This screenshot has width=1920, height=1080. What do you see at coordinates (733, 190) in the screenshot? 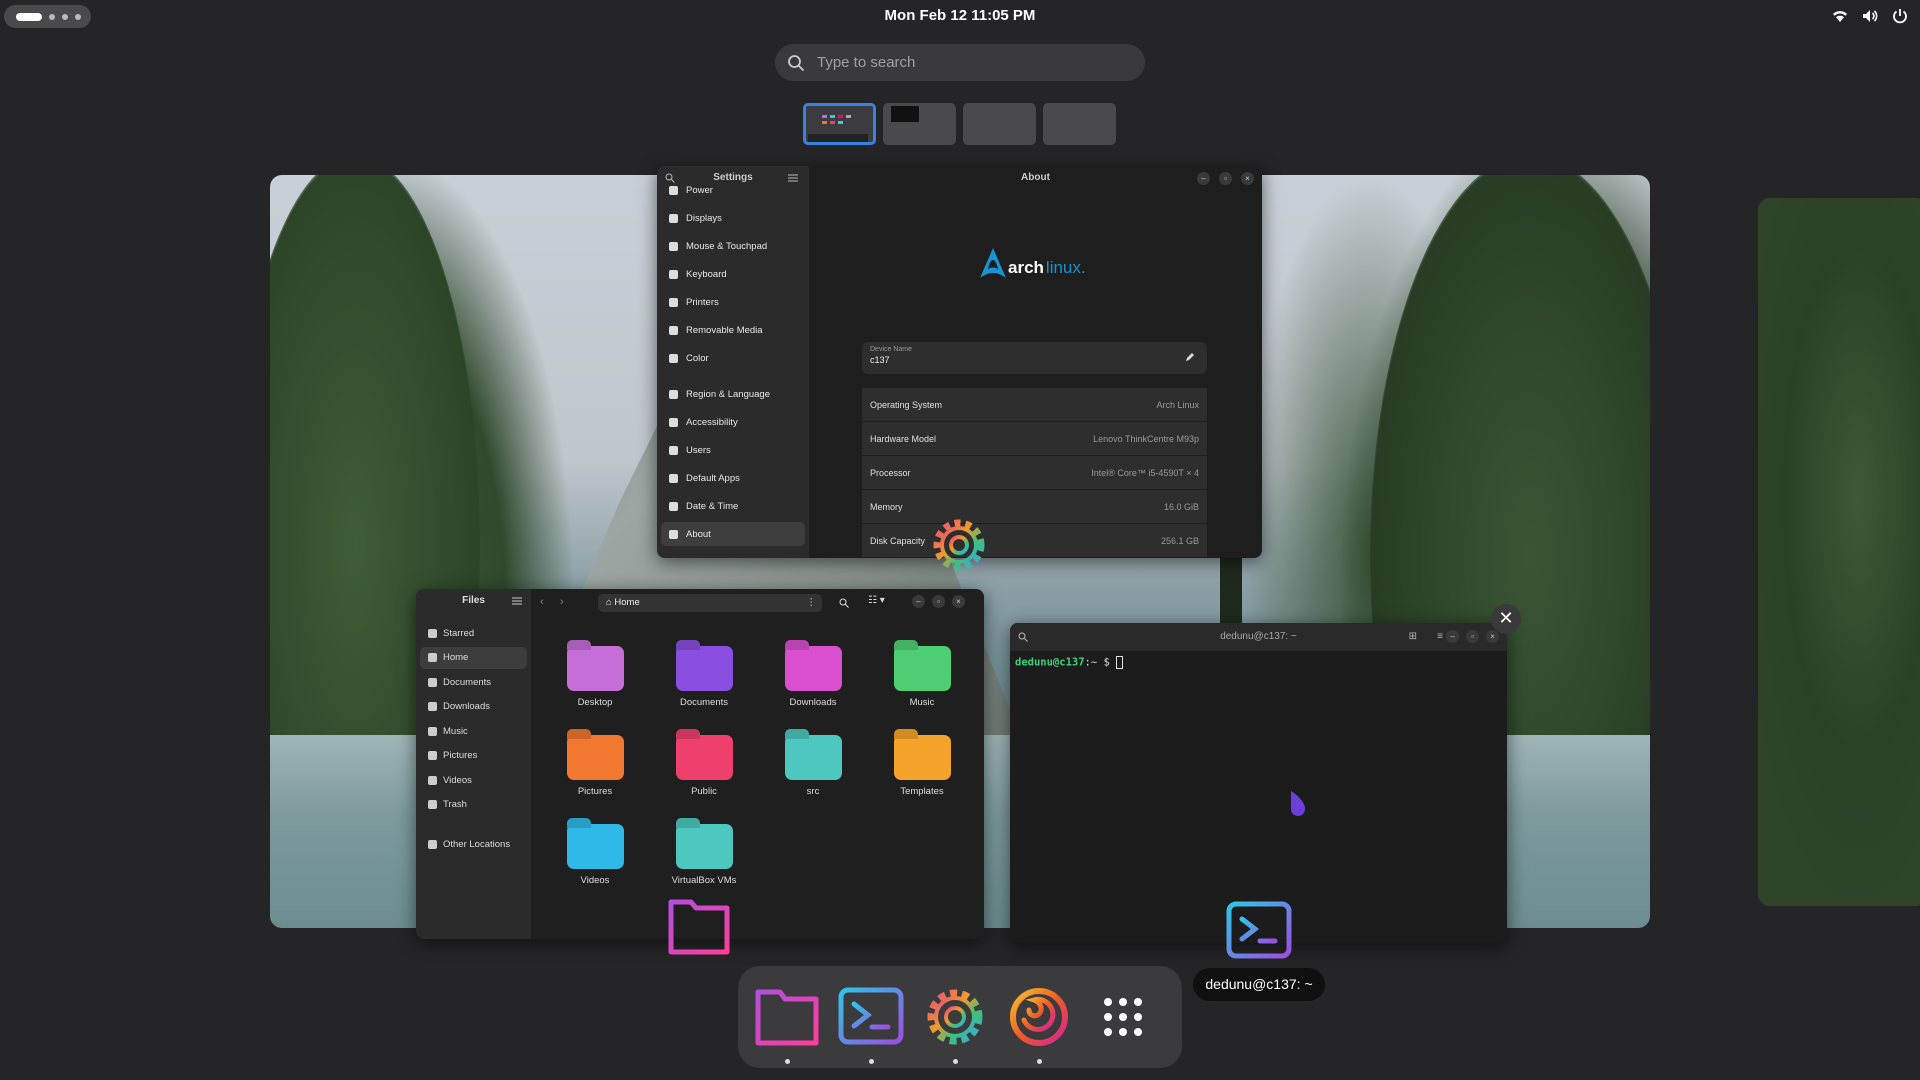
I see `sidebar-item-power: Power` at bounding box center [733, 190].